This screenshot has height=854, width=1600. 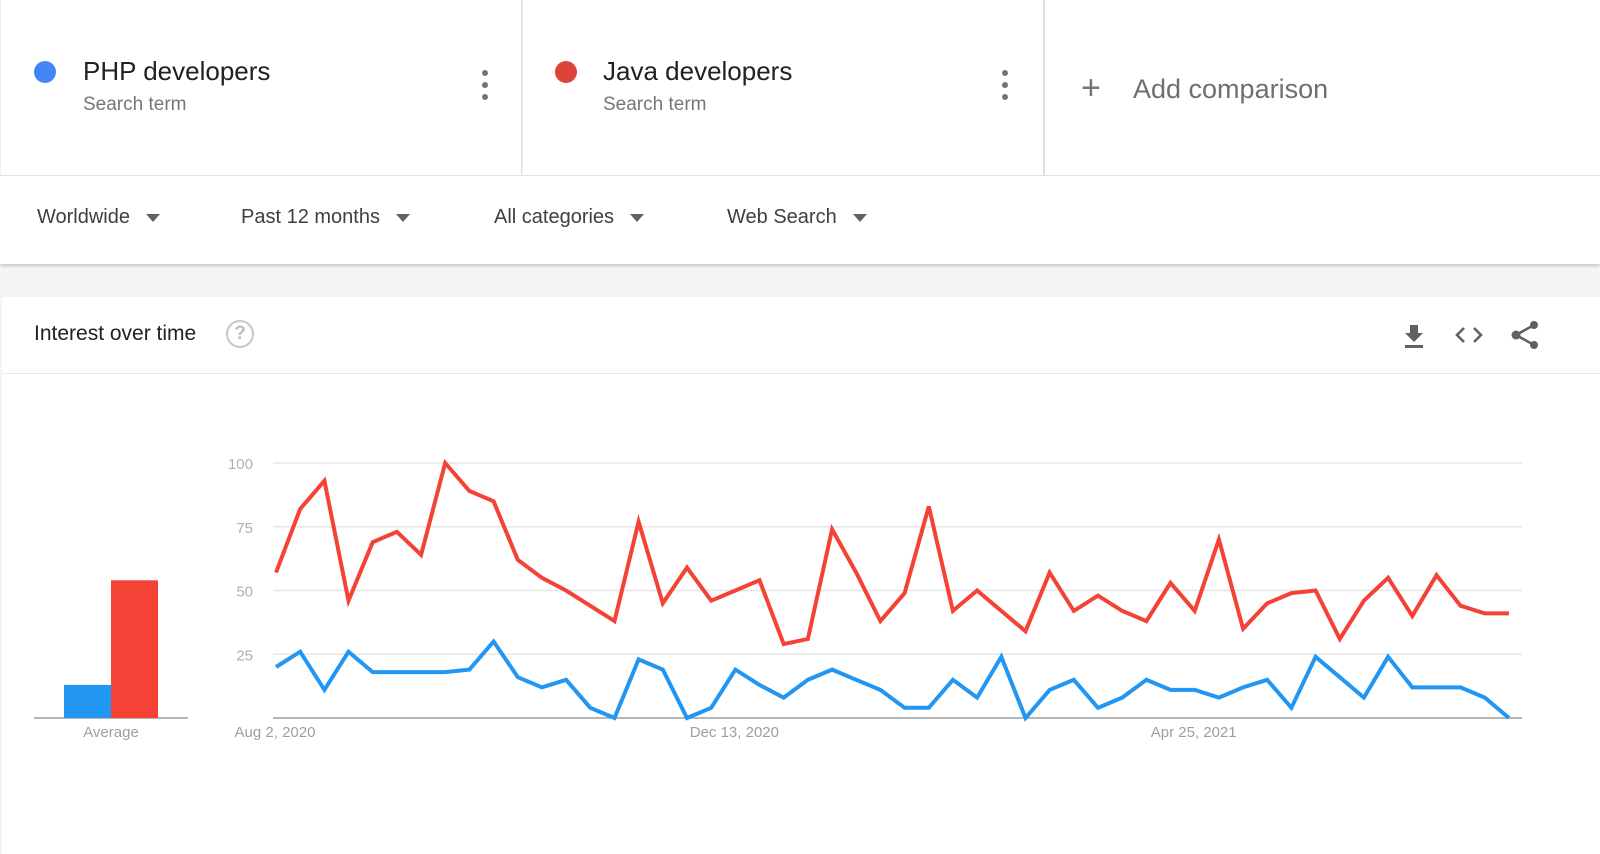 I want to click on add-comparison-button: + Add comparison, so click(x=1322, y=88).